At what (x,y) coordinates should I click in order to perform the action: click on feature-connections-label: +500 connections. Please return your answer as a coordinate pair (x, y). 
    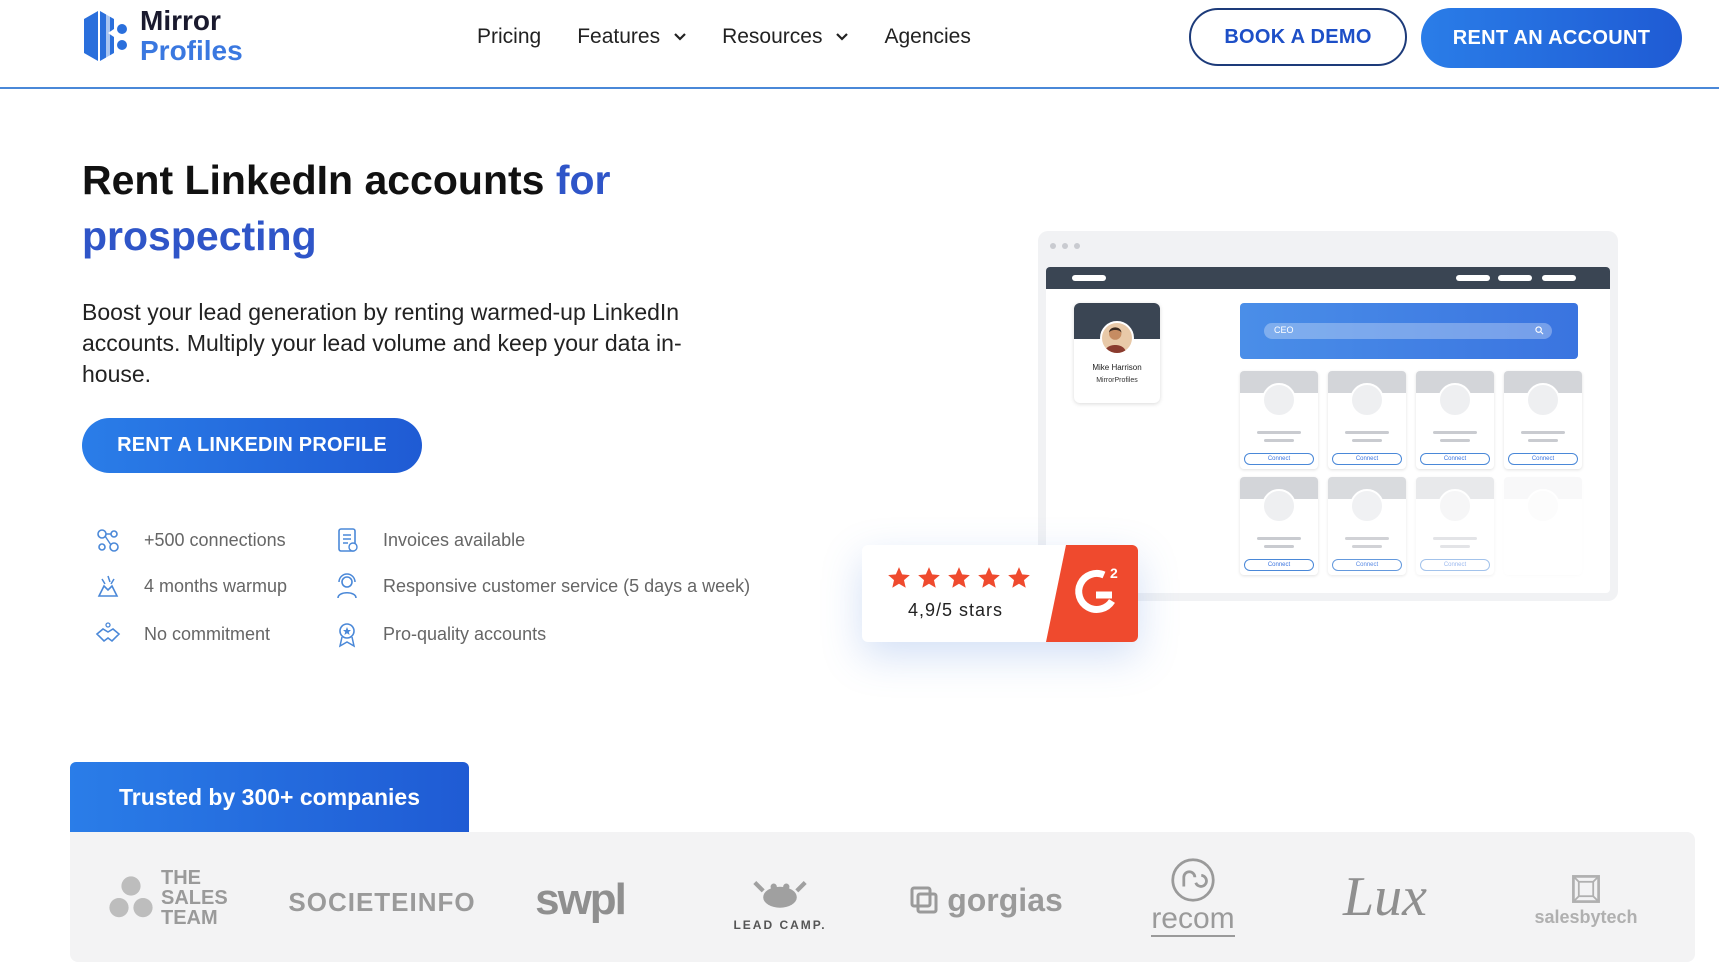
    Looking at the image, I should click on (215, 539).